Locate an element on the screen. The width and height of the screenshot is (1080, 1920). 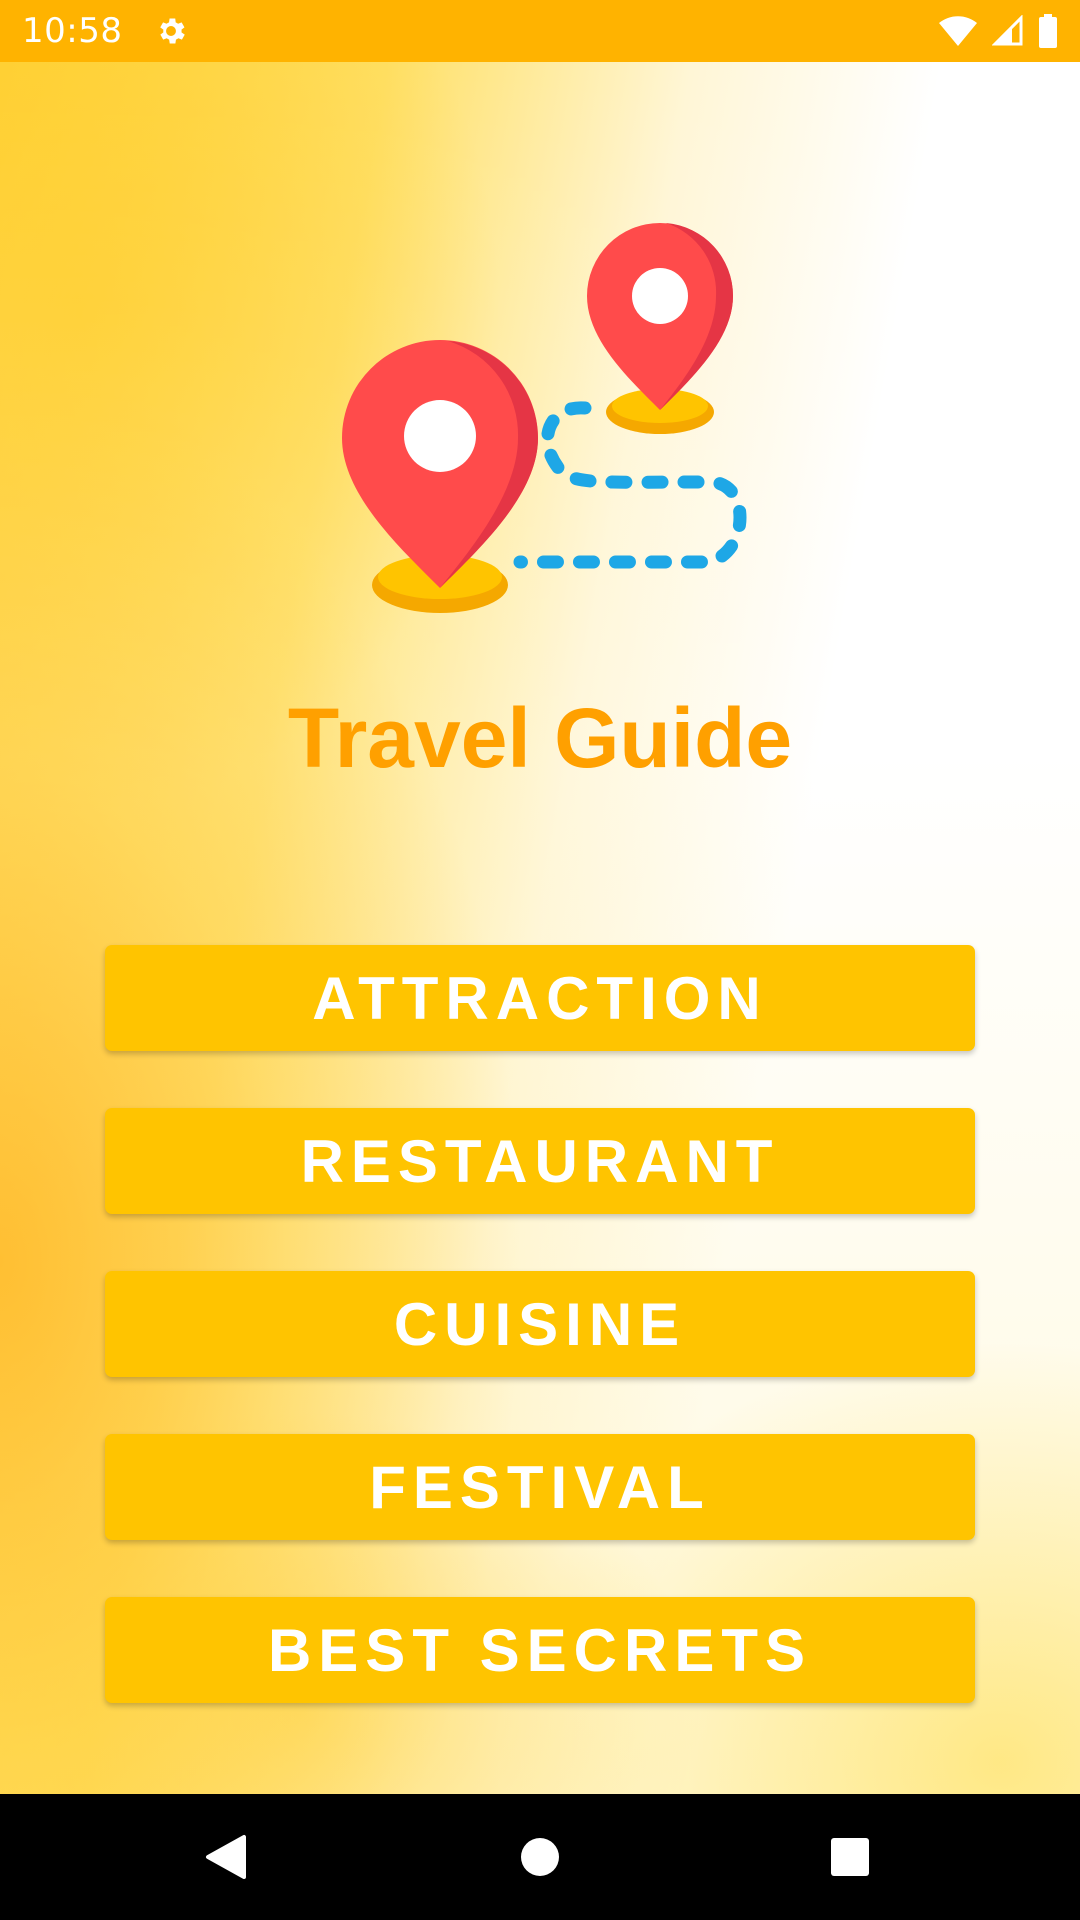
status-time: 10:58 is located at coordinates (72, 31).